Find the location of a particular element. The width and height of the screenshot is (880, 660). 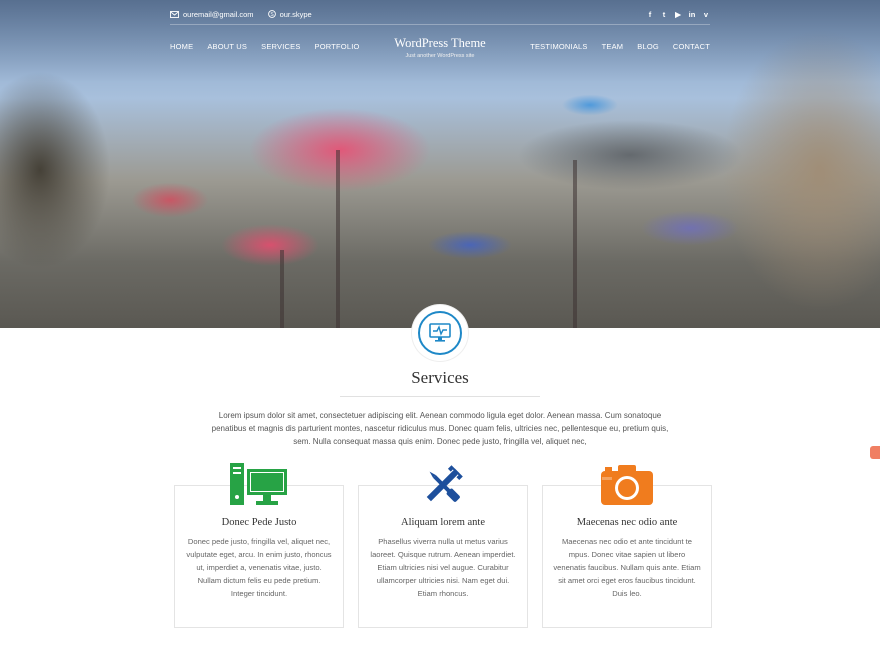

skype-icon: S is located at coordinates (271, 14).